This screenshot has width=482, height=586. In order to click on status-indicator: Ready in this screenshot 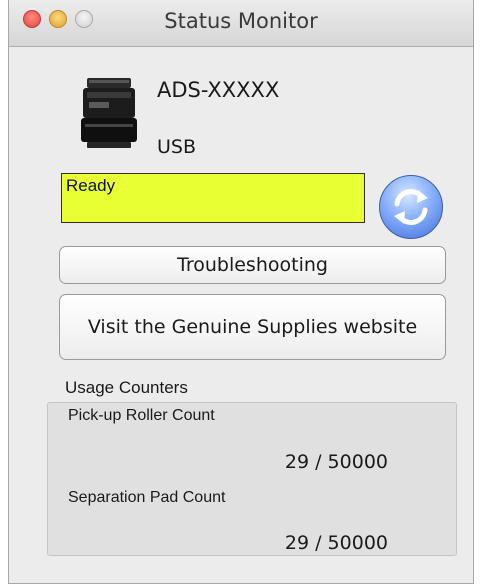, I will do `click(213, 198)`.